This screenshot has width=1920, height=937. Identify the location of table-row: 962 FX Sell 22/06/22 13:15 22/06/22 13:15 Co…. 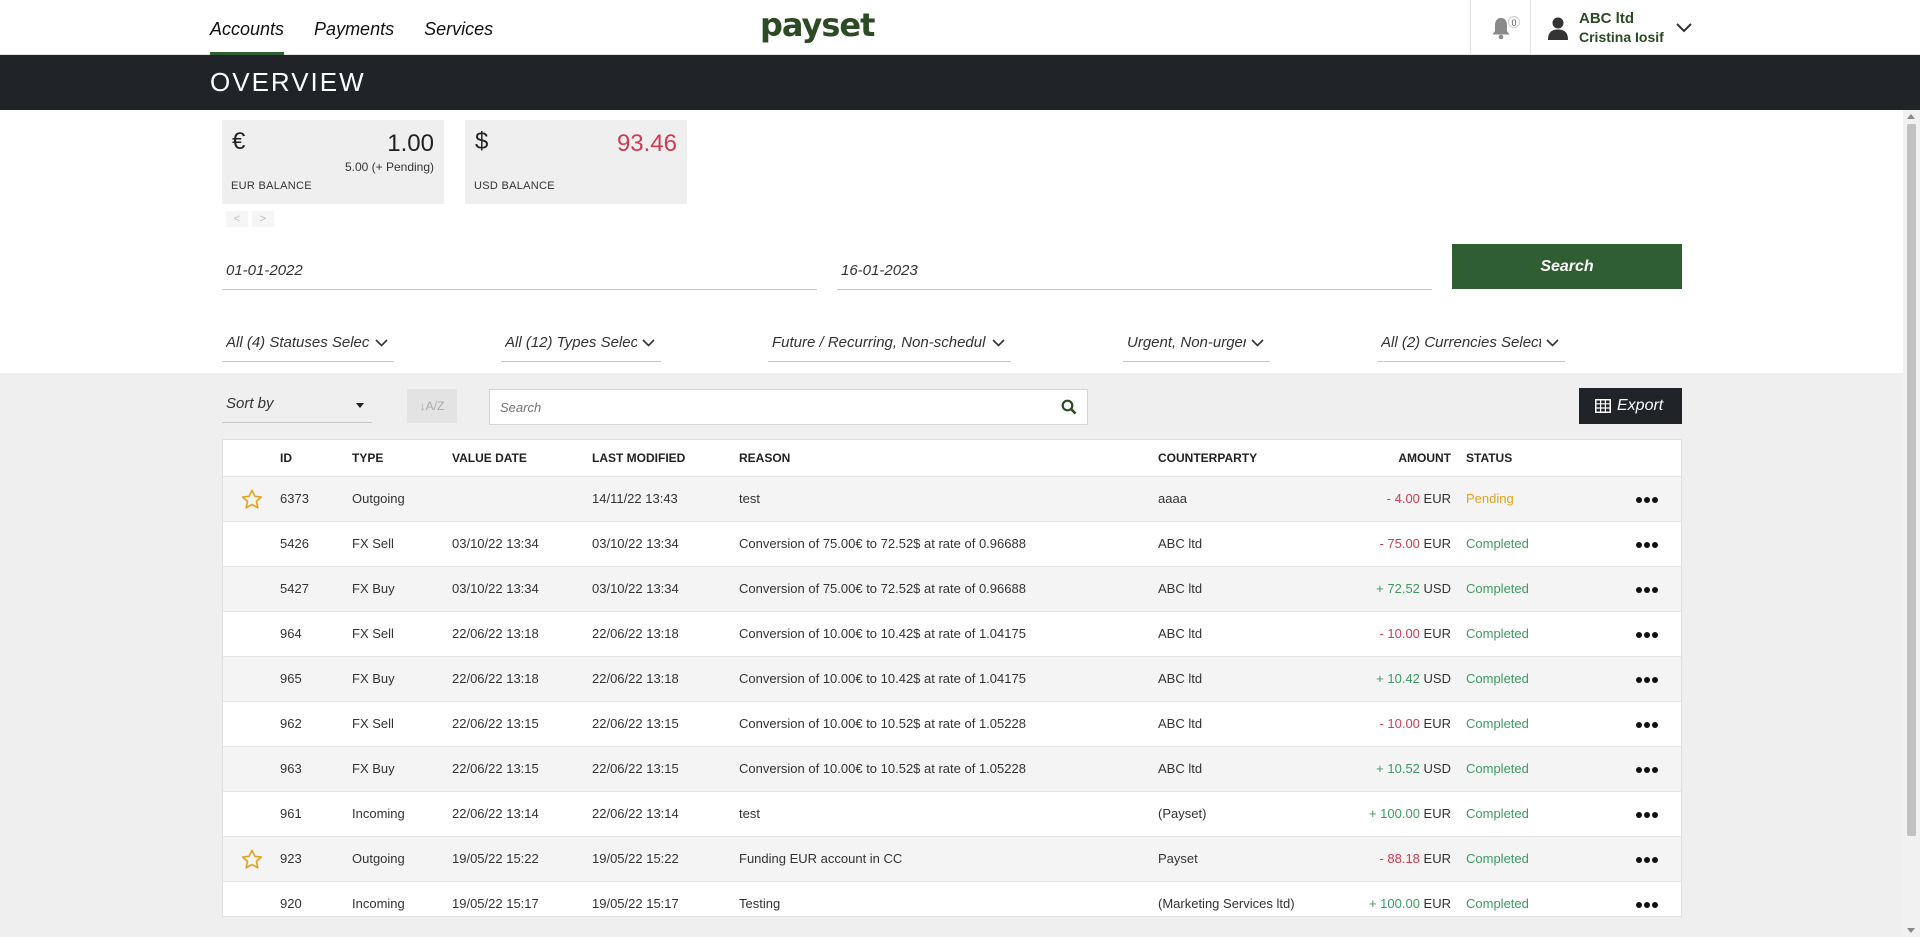
(952, 724).